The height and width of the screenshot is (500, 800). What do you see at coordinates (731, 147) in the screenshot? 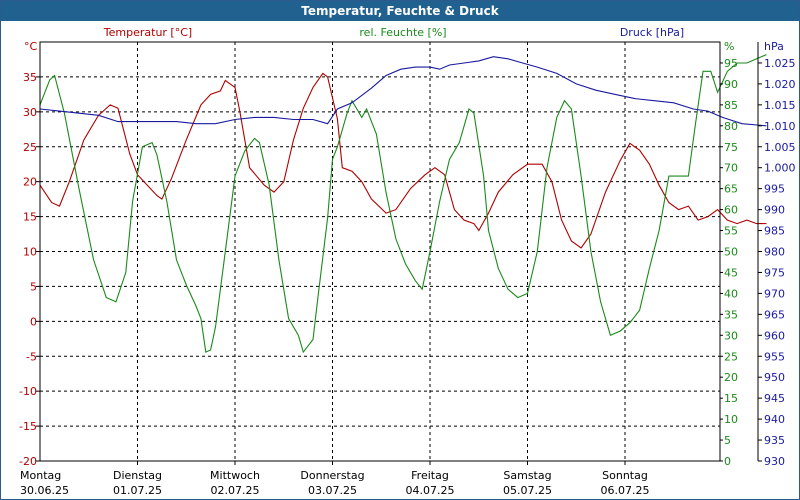
I see `tick-label-humidity: 75` at bounding box center [731, 147].